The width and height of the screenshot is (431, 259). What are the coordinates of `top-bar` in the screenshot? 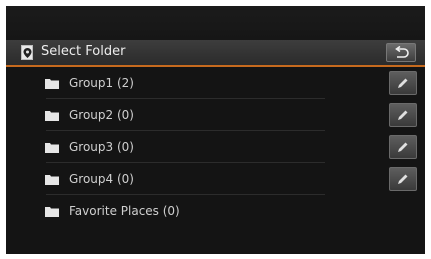 It's located at (215, 23).